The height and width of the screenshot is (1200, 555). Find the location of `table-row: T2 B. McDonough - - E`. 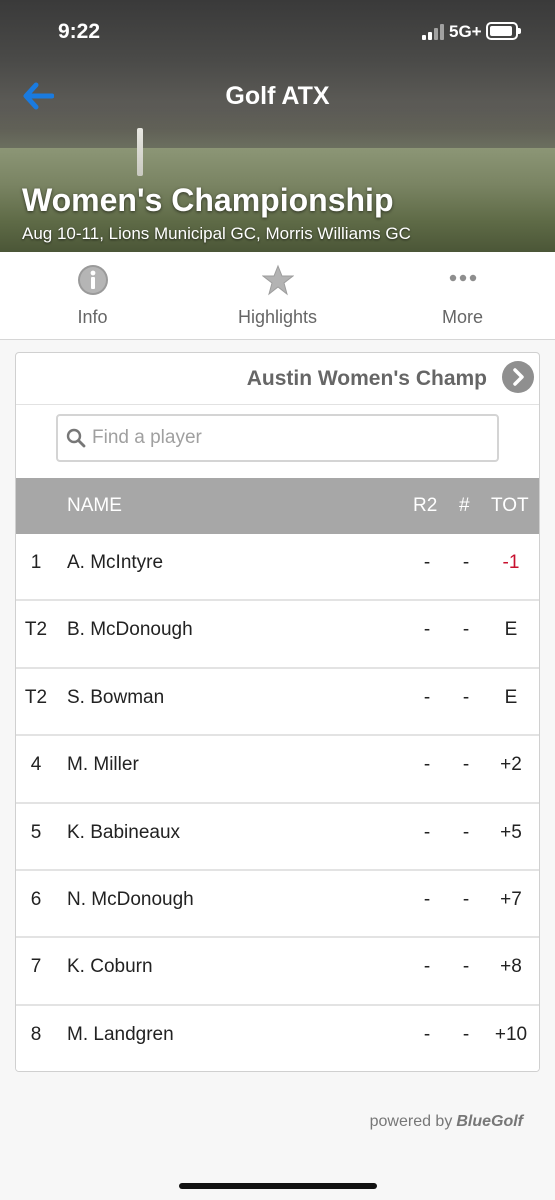

table-row: T2 B. McDonough - - E is located at coordinates (277, 635).